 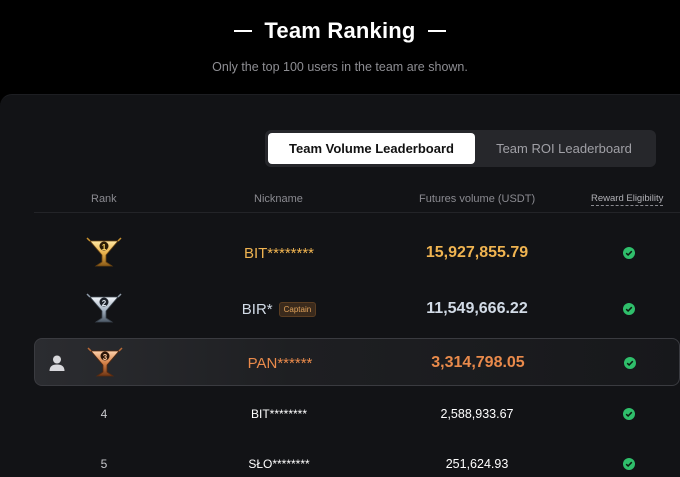 I want to click on nickname-cell: PAN******, so click(x=280, y=363).